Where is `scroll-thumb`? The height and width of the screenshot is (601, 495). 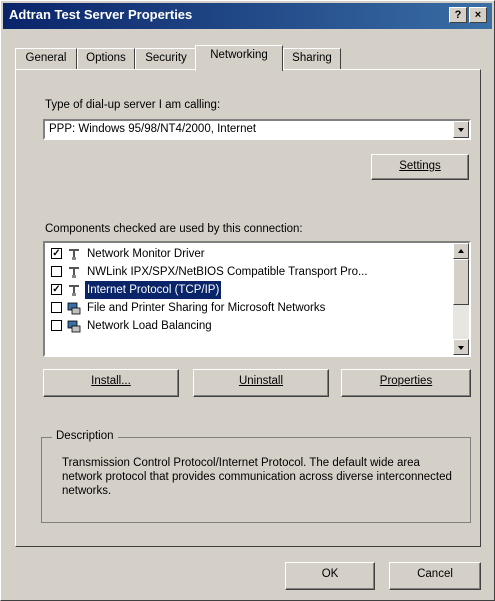 scroll-thumb is located at coordinates (461, 282).